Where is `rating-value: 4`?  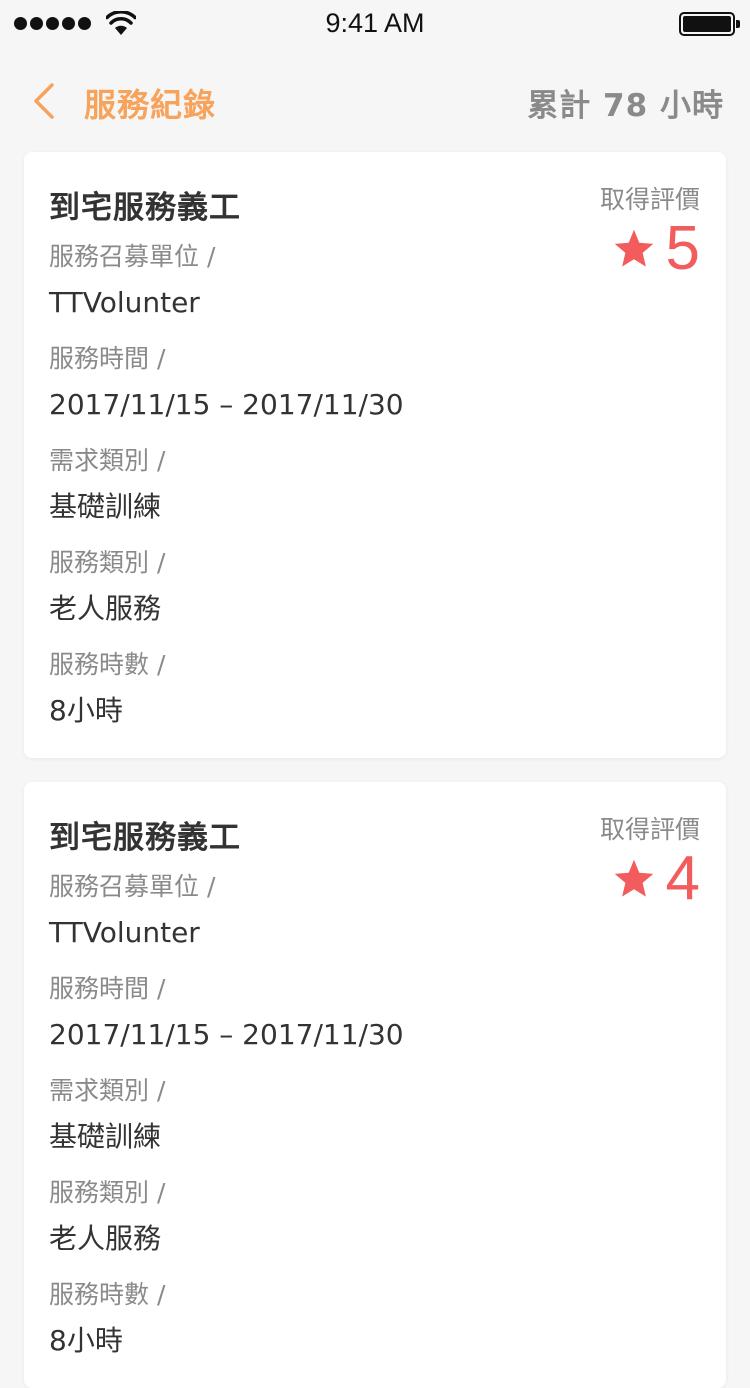
rating-value: 4 is located at coordinates (682, 878).